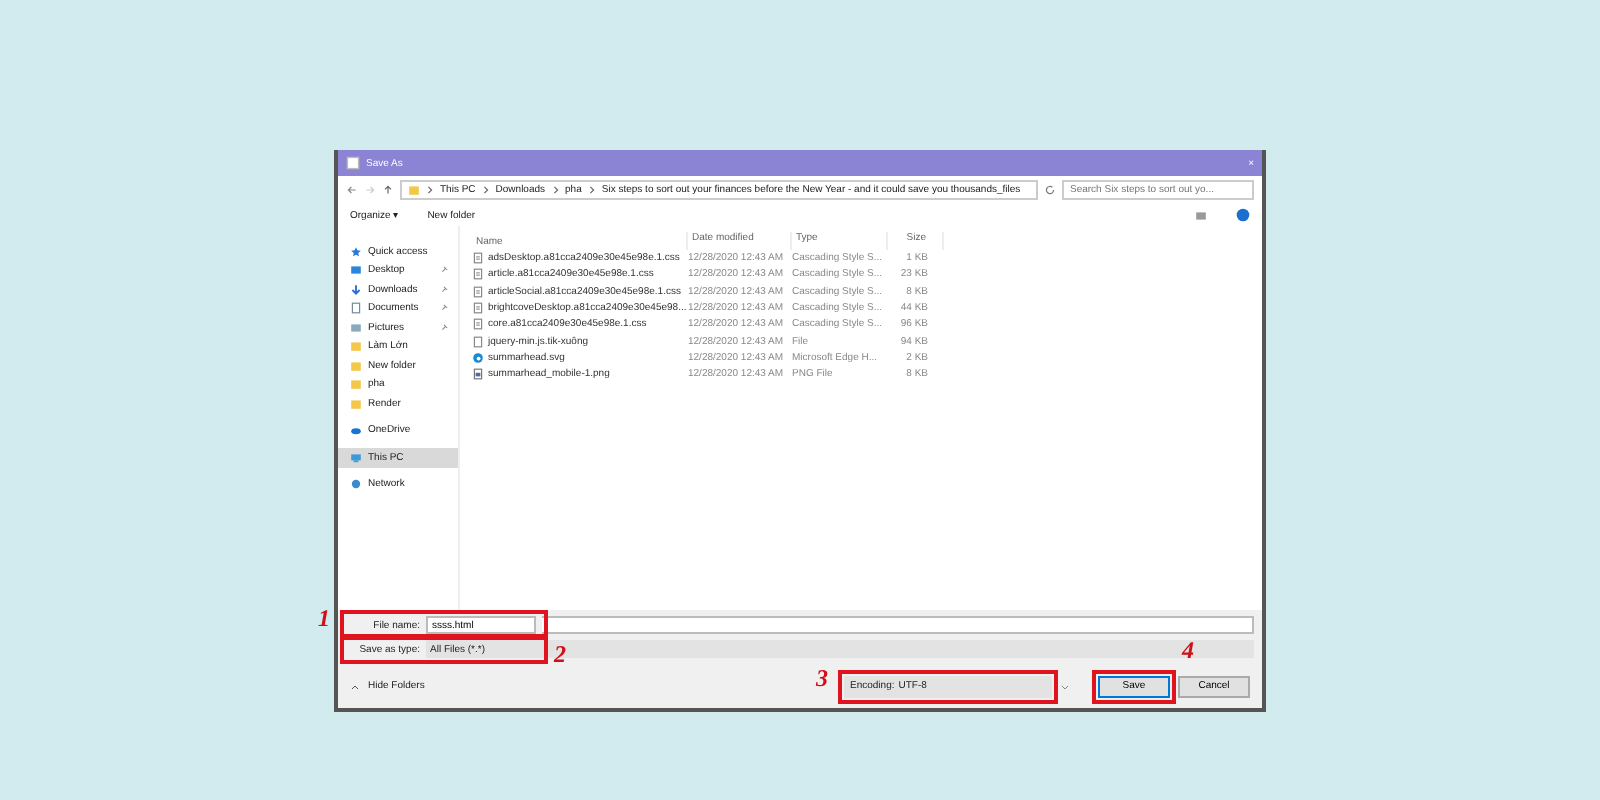 This screenshot has width=1600, height=800. I want to click on forward-icon, so click(370, 190).